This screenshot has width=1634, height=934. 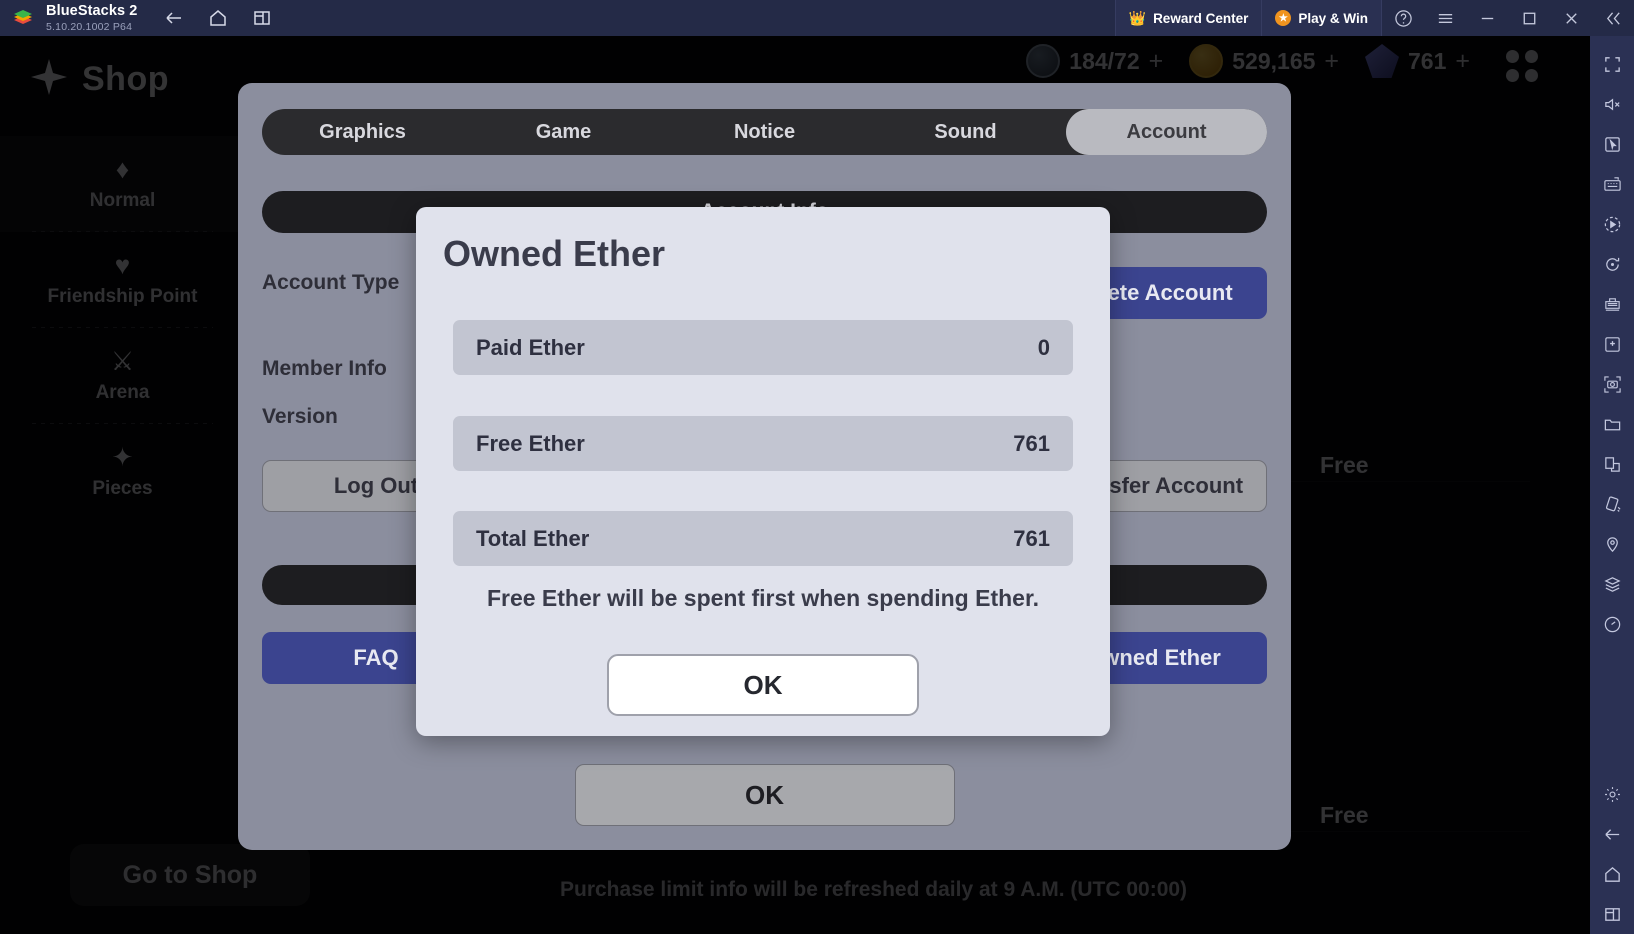 I want to click on diamond-icon: ♦, so click(x=122, y=169).